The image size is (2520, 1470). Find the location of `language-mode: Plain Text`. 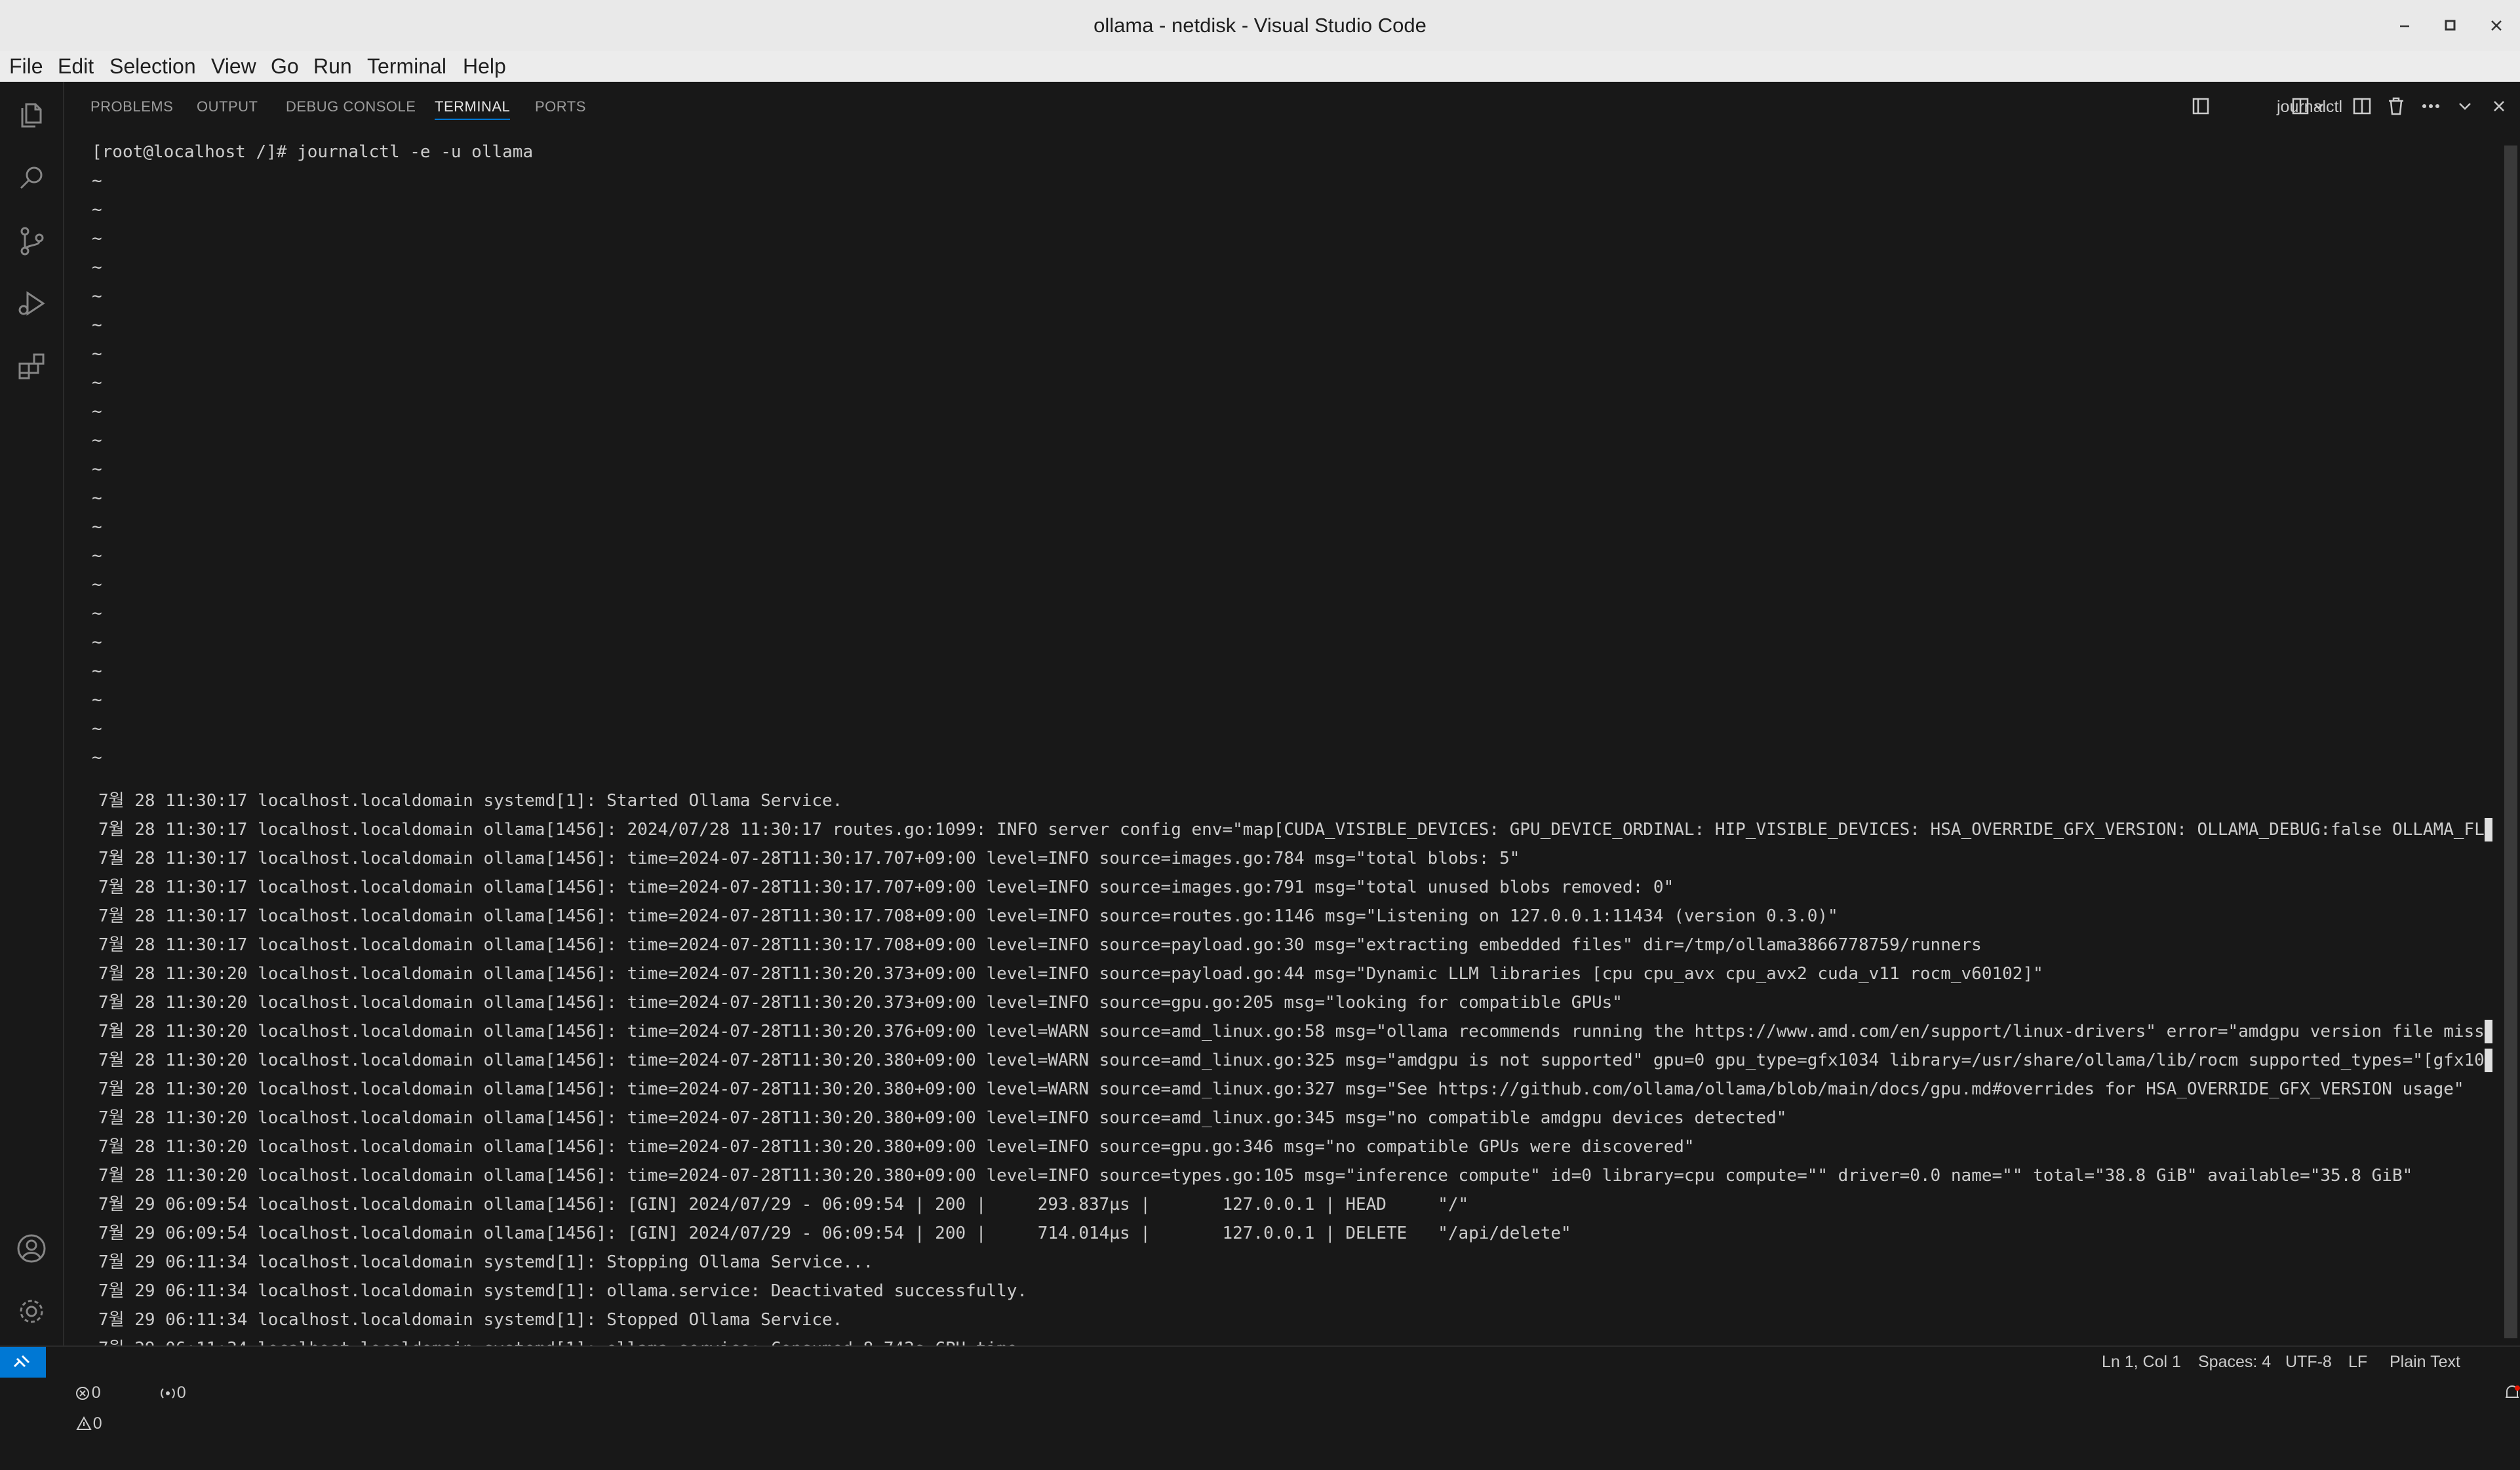

language-mode: Plain Text is located at coordinates (2425, 1362).